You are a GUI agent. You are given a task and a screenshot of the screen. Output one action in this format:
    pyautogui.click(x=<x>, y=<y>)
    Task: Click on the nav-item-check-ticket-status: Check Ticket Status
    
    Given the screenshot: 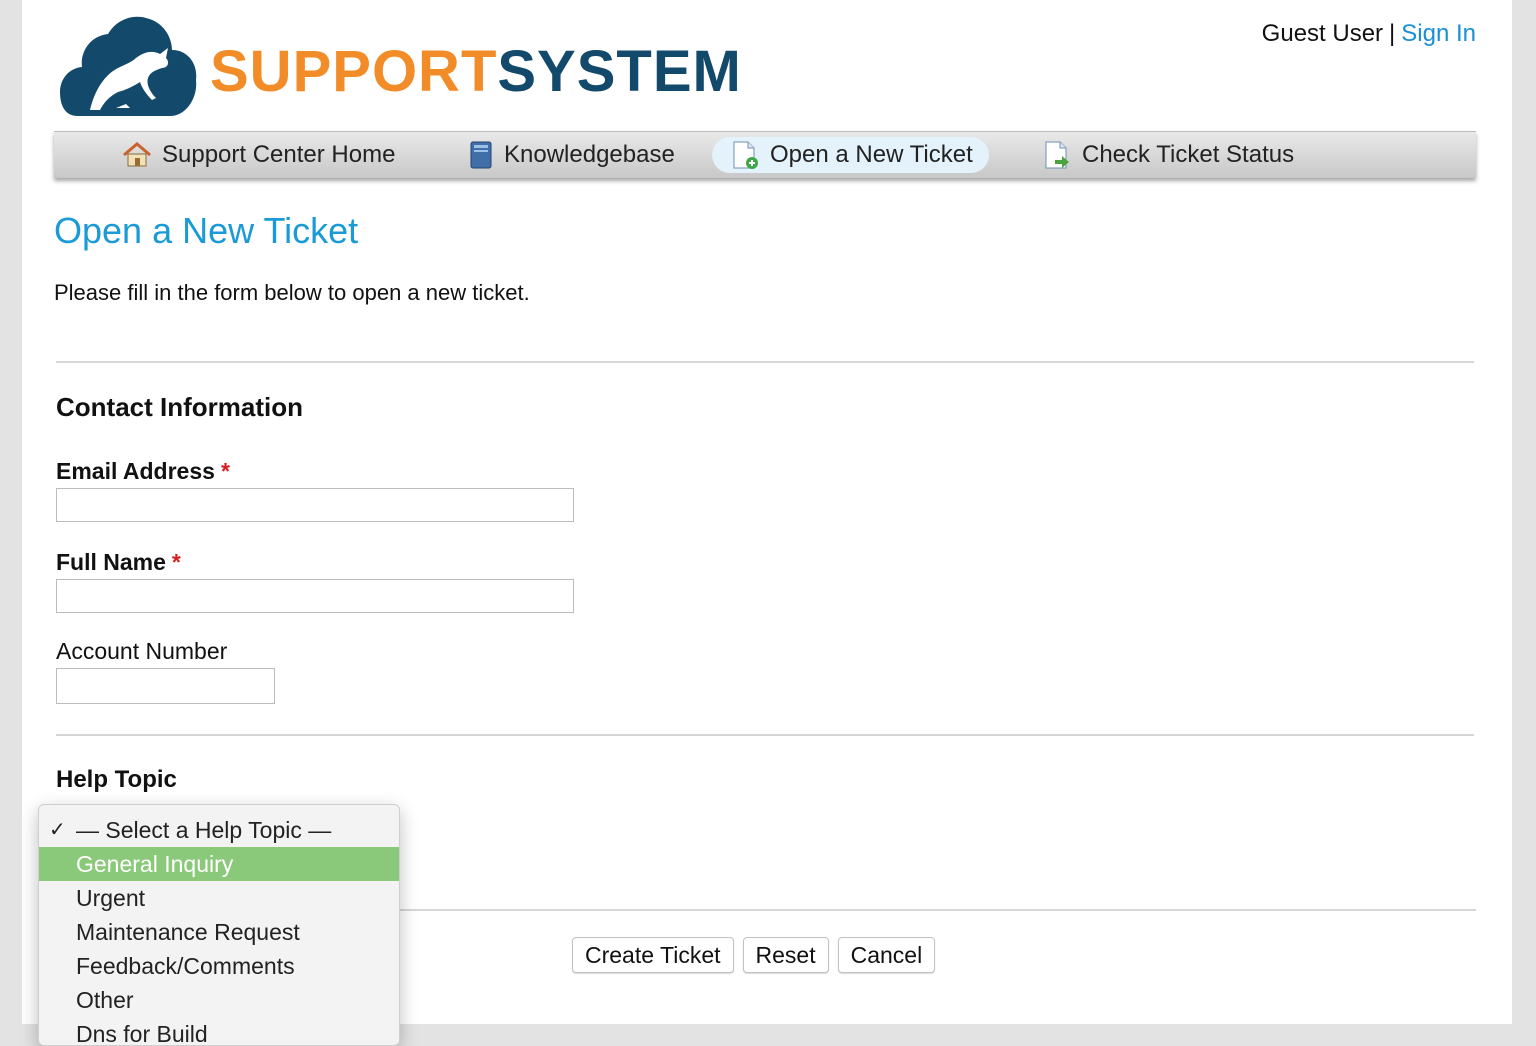 What is the action you would take?
    pyautogui.click(x=1167, y=155)
    